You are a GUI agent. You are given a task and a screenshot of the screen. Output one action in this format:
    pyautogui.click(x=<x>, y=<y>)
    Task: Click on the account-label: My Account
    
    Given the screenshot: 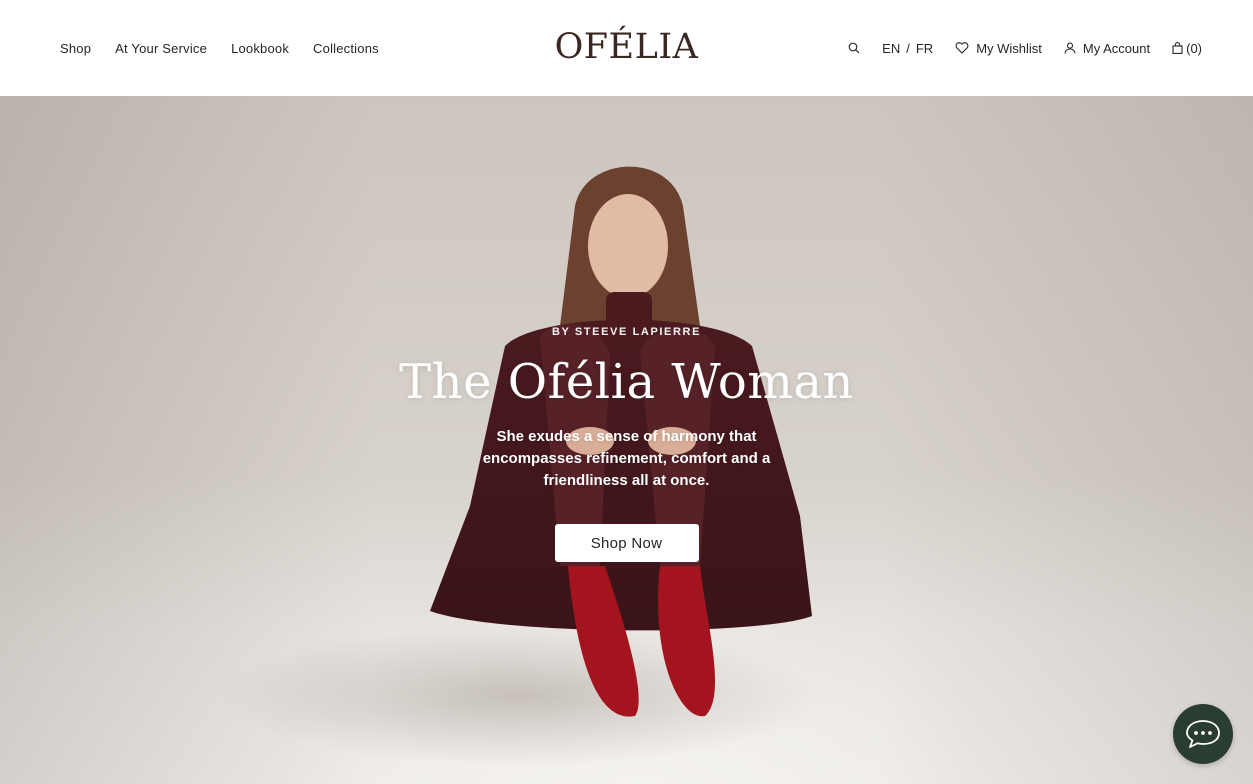 What is the action you would take?
    pyautogui.click(x=1116, y=48)
    